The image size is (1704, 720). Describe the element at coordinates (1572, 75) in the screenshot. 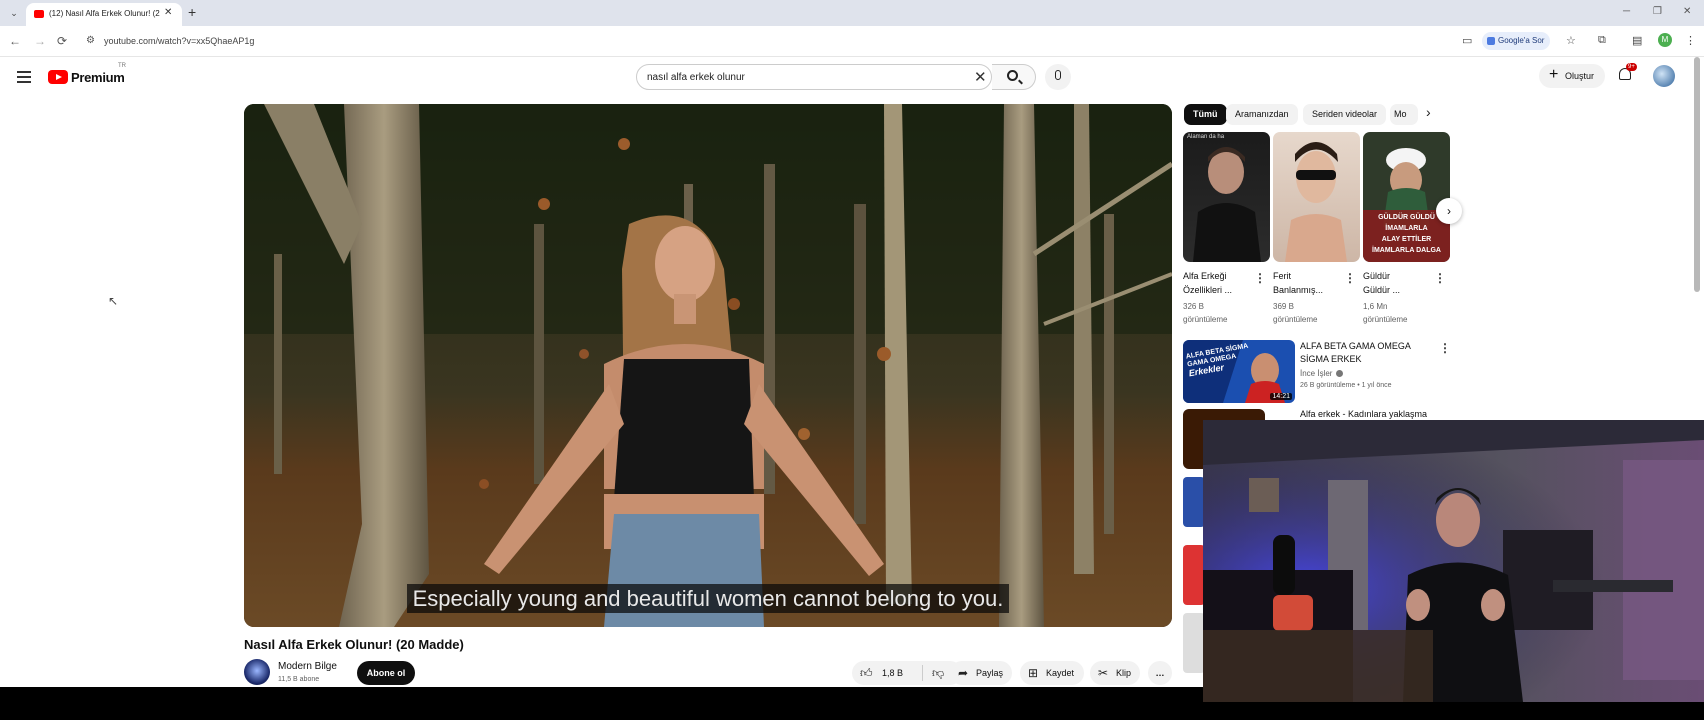

I see `create-button: Oluştur` at that location.